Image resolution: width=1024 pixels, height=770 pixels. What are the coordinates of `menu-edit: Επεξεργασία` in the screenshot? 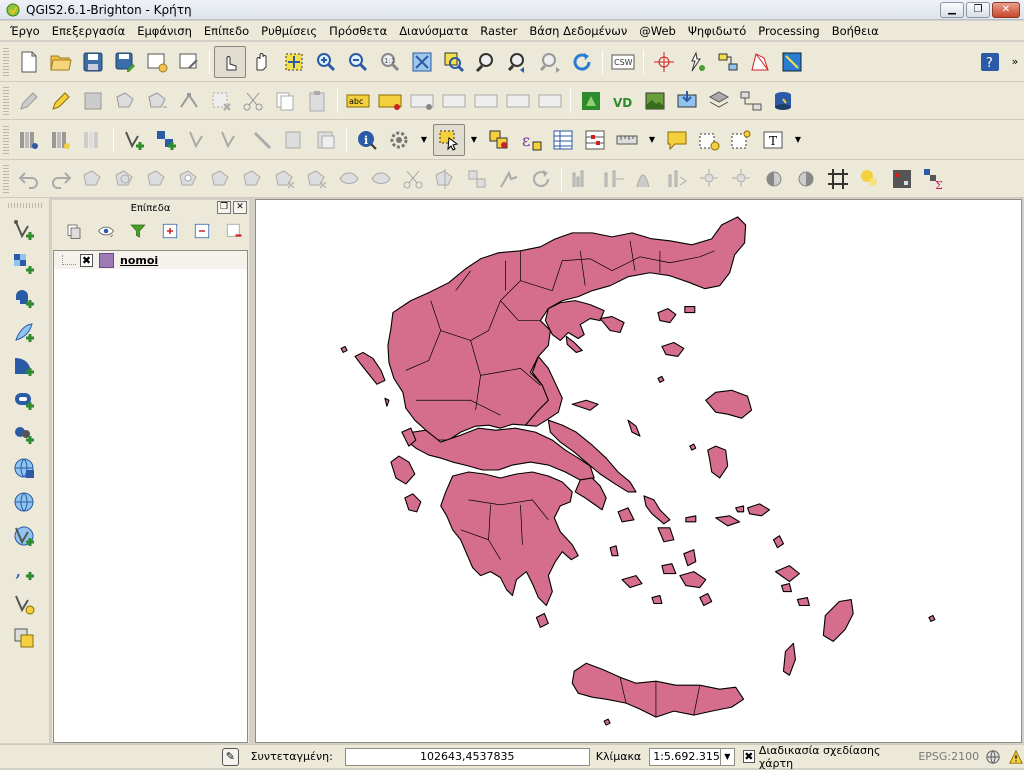 It's located at (88, 31).